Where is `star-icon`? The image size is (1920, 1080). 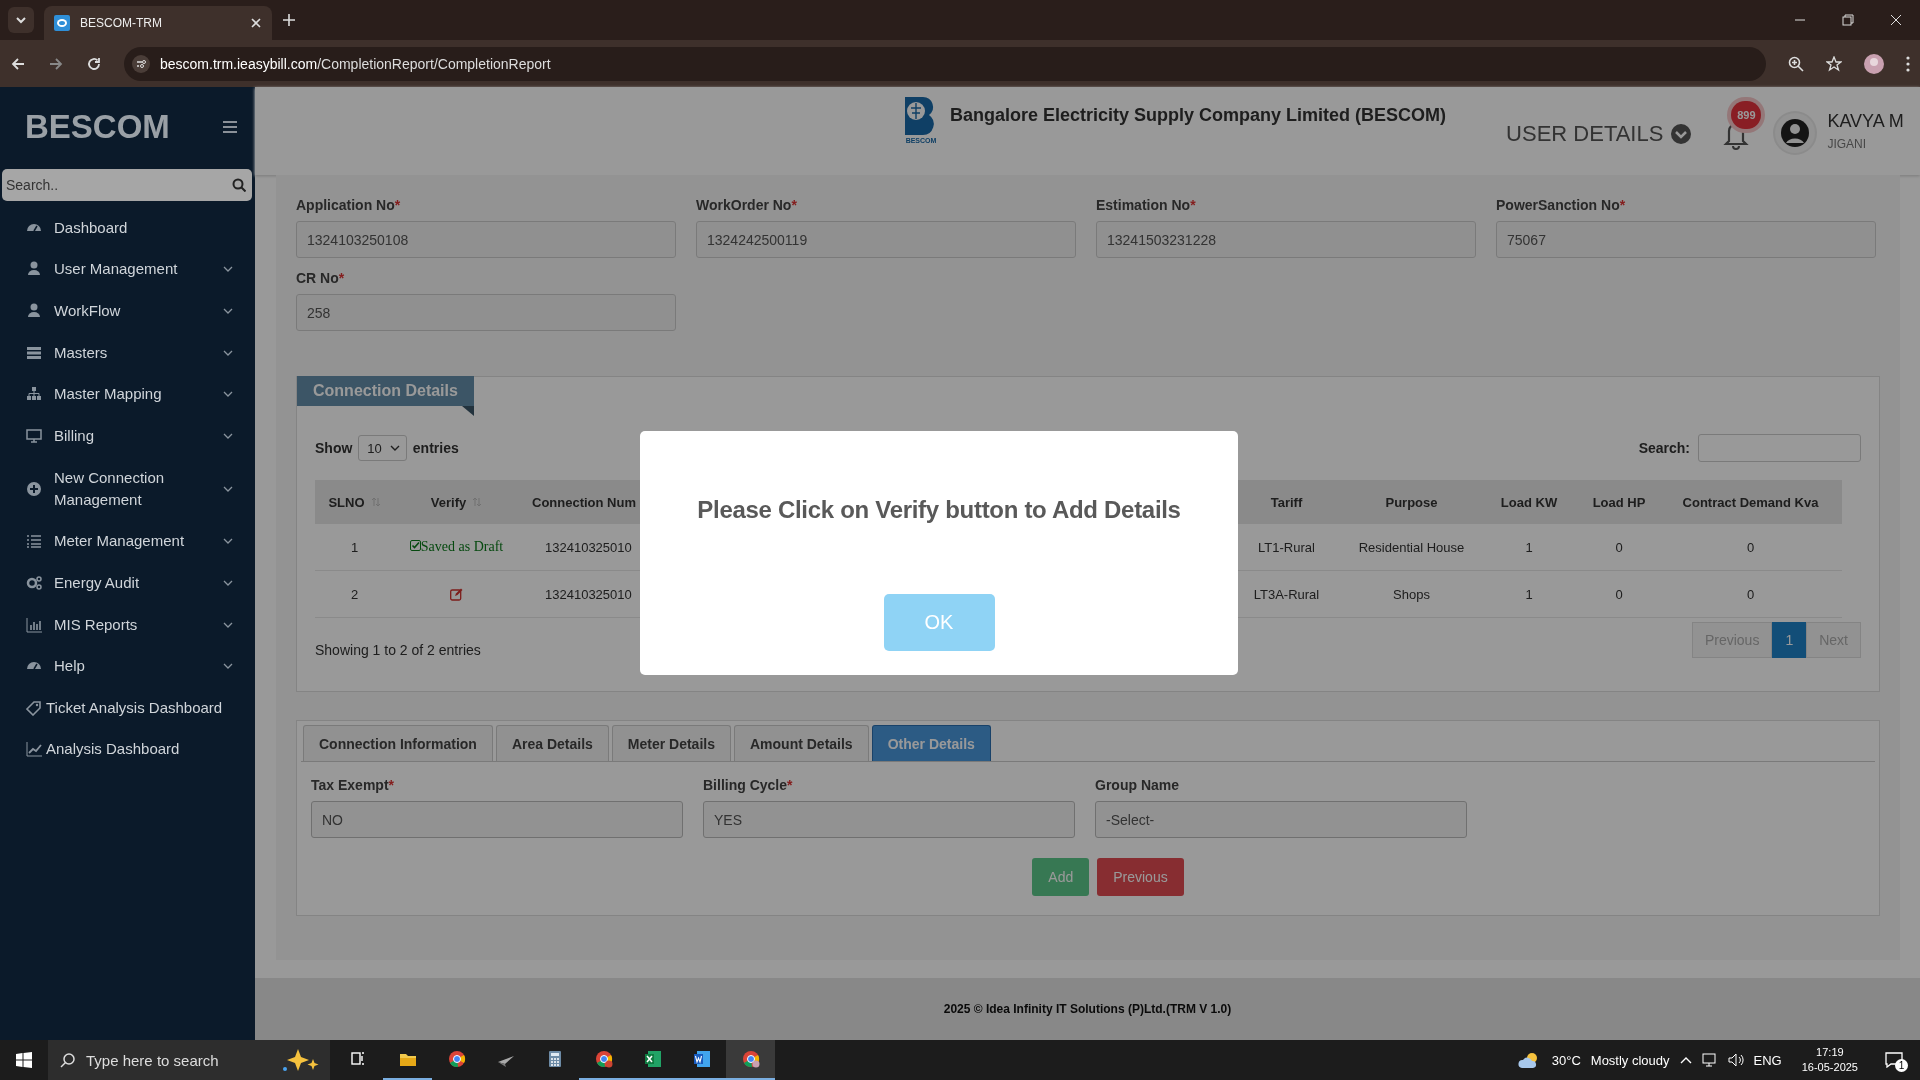 star-icon is located at coordinates (1834, 63).